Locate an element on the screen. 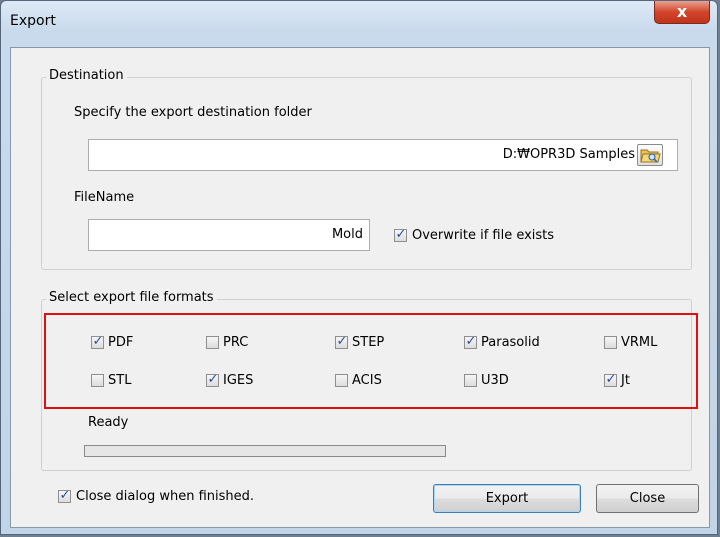  format-label-step: STEP is located at coordinates (368, 342).